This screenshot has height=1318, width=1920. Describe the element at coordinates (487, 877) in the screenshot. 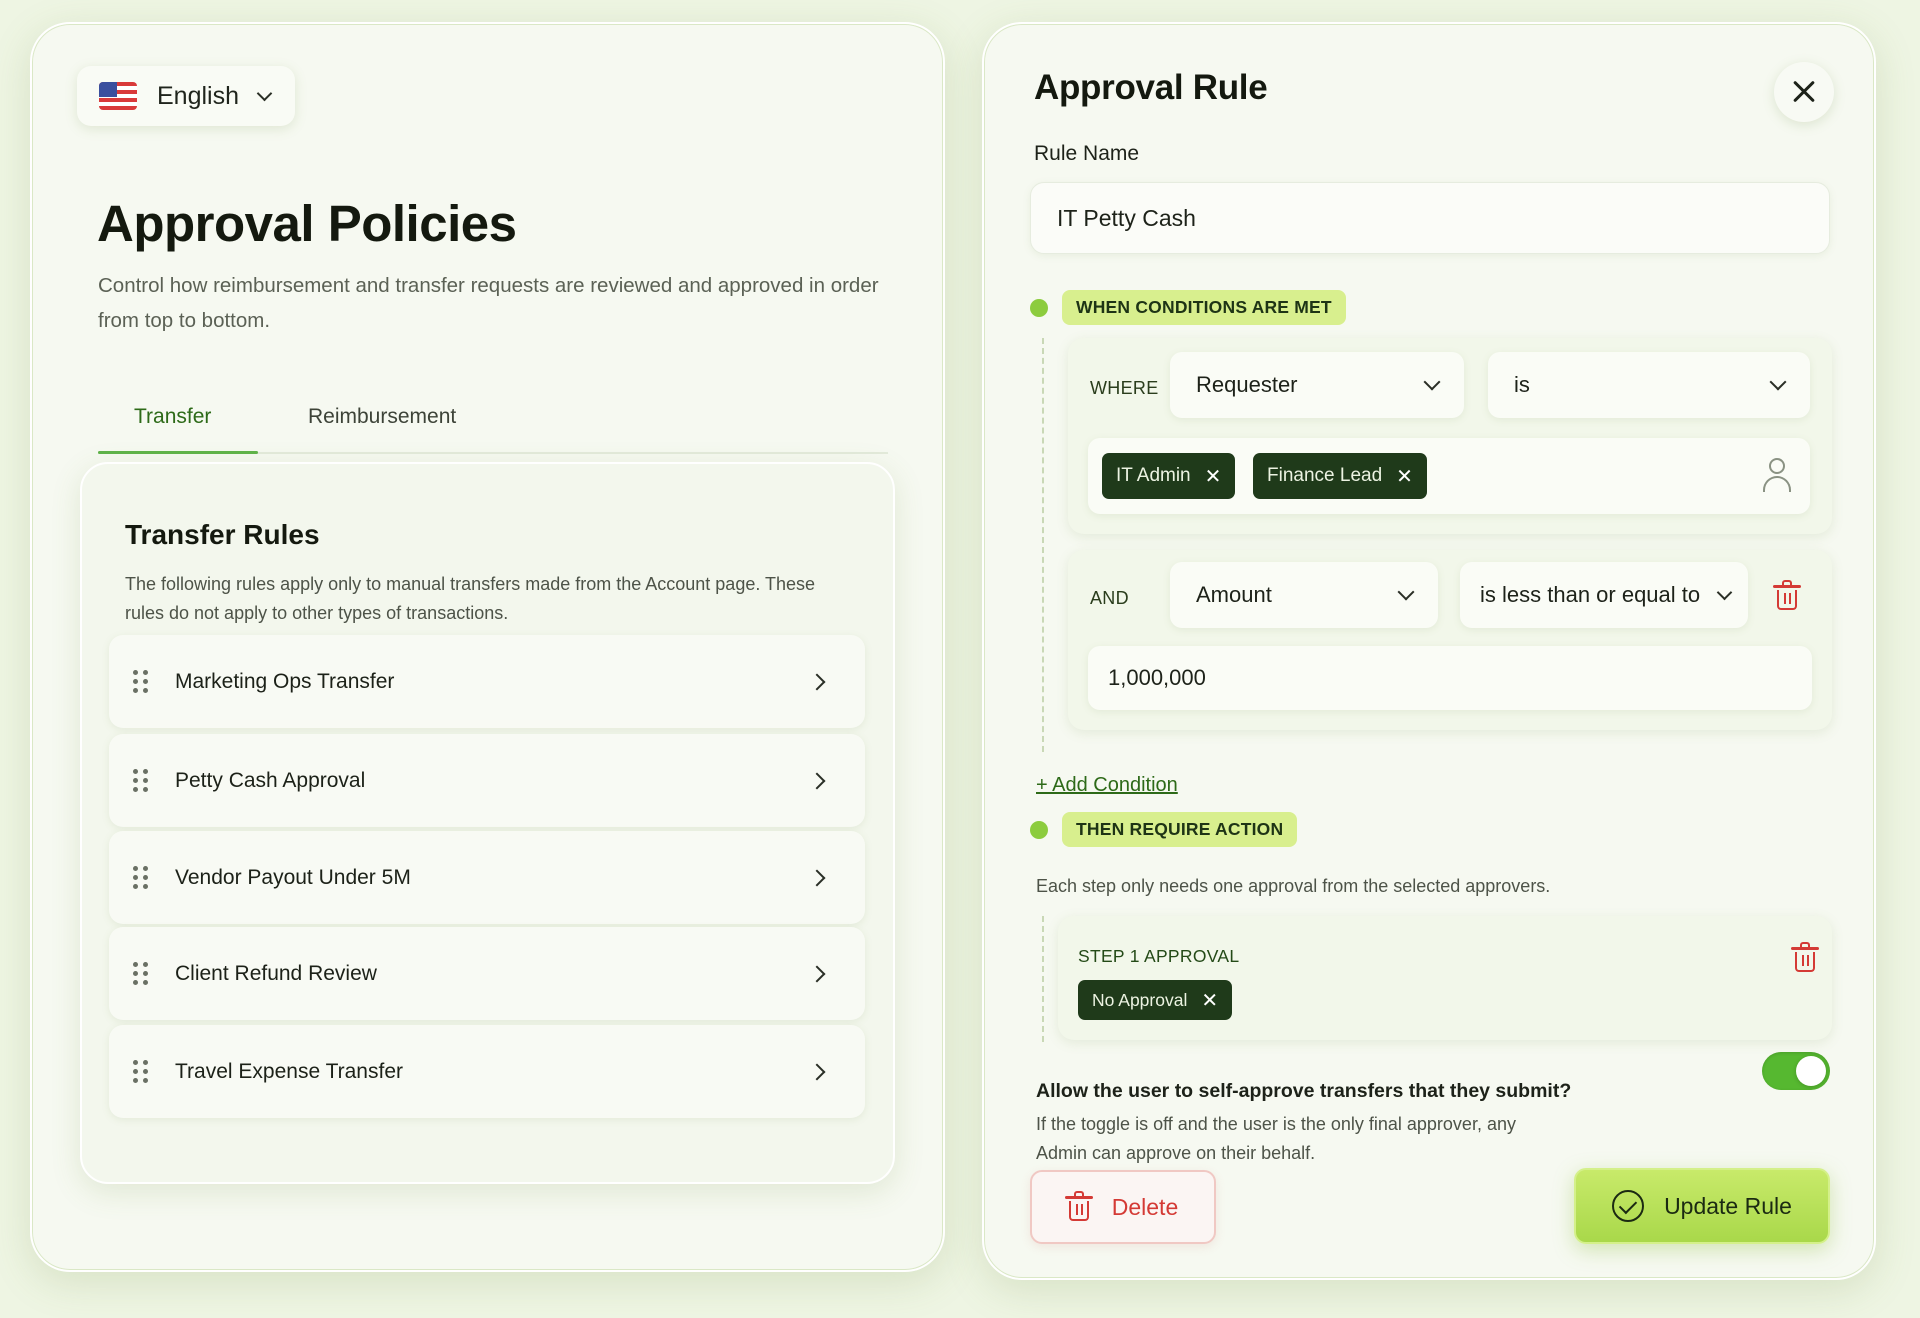

I see `rule-item-vendor-payout: Vendor Payout Under 5M` at that location.